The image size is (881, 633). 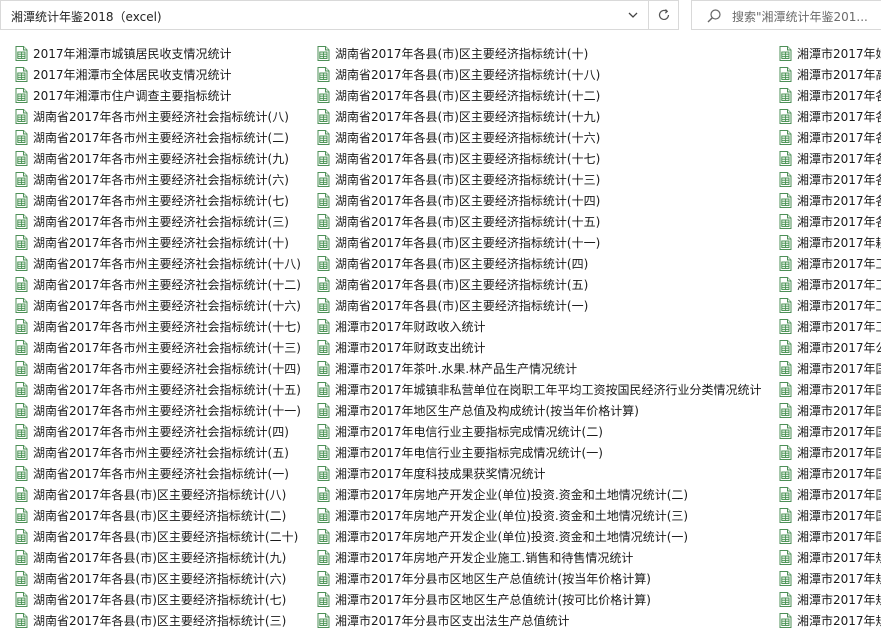 I want to click on file-item: 湖南省2017年各市州主要经济社会指标统计(十五), so click(x=158, y=389).